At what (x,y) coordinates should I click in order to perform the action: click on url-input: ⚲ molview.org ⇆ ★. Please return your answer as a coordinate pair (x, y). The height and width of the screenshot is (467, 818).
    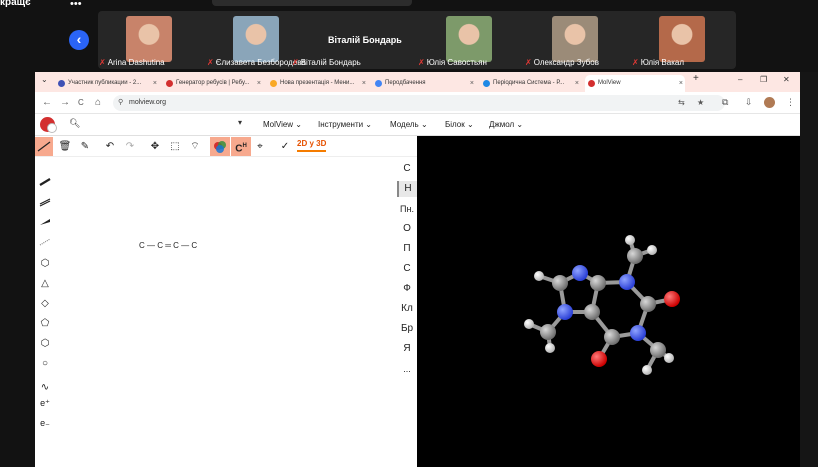
    Looking at the image, I should click on (419, 103).